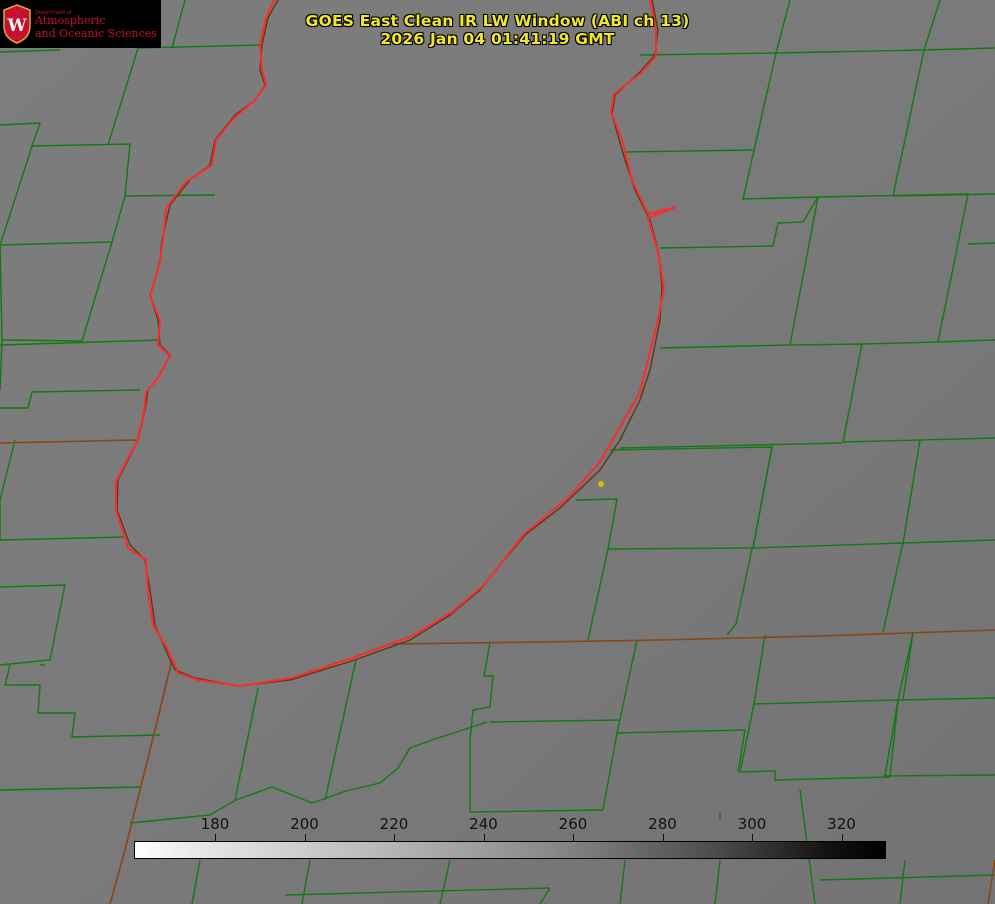 The image size is (995, 904). What do you see at coordinates (752, 824) in the screenshot?
I see `colorbar-tick-label: 300` at bounding box center [752, 824].